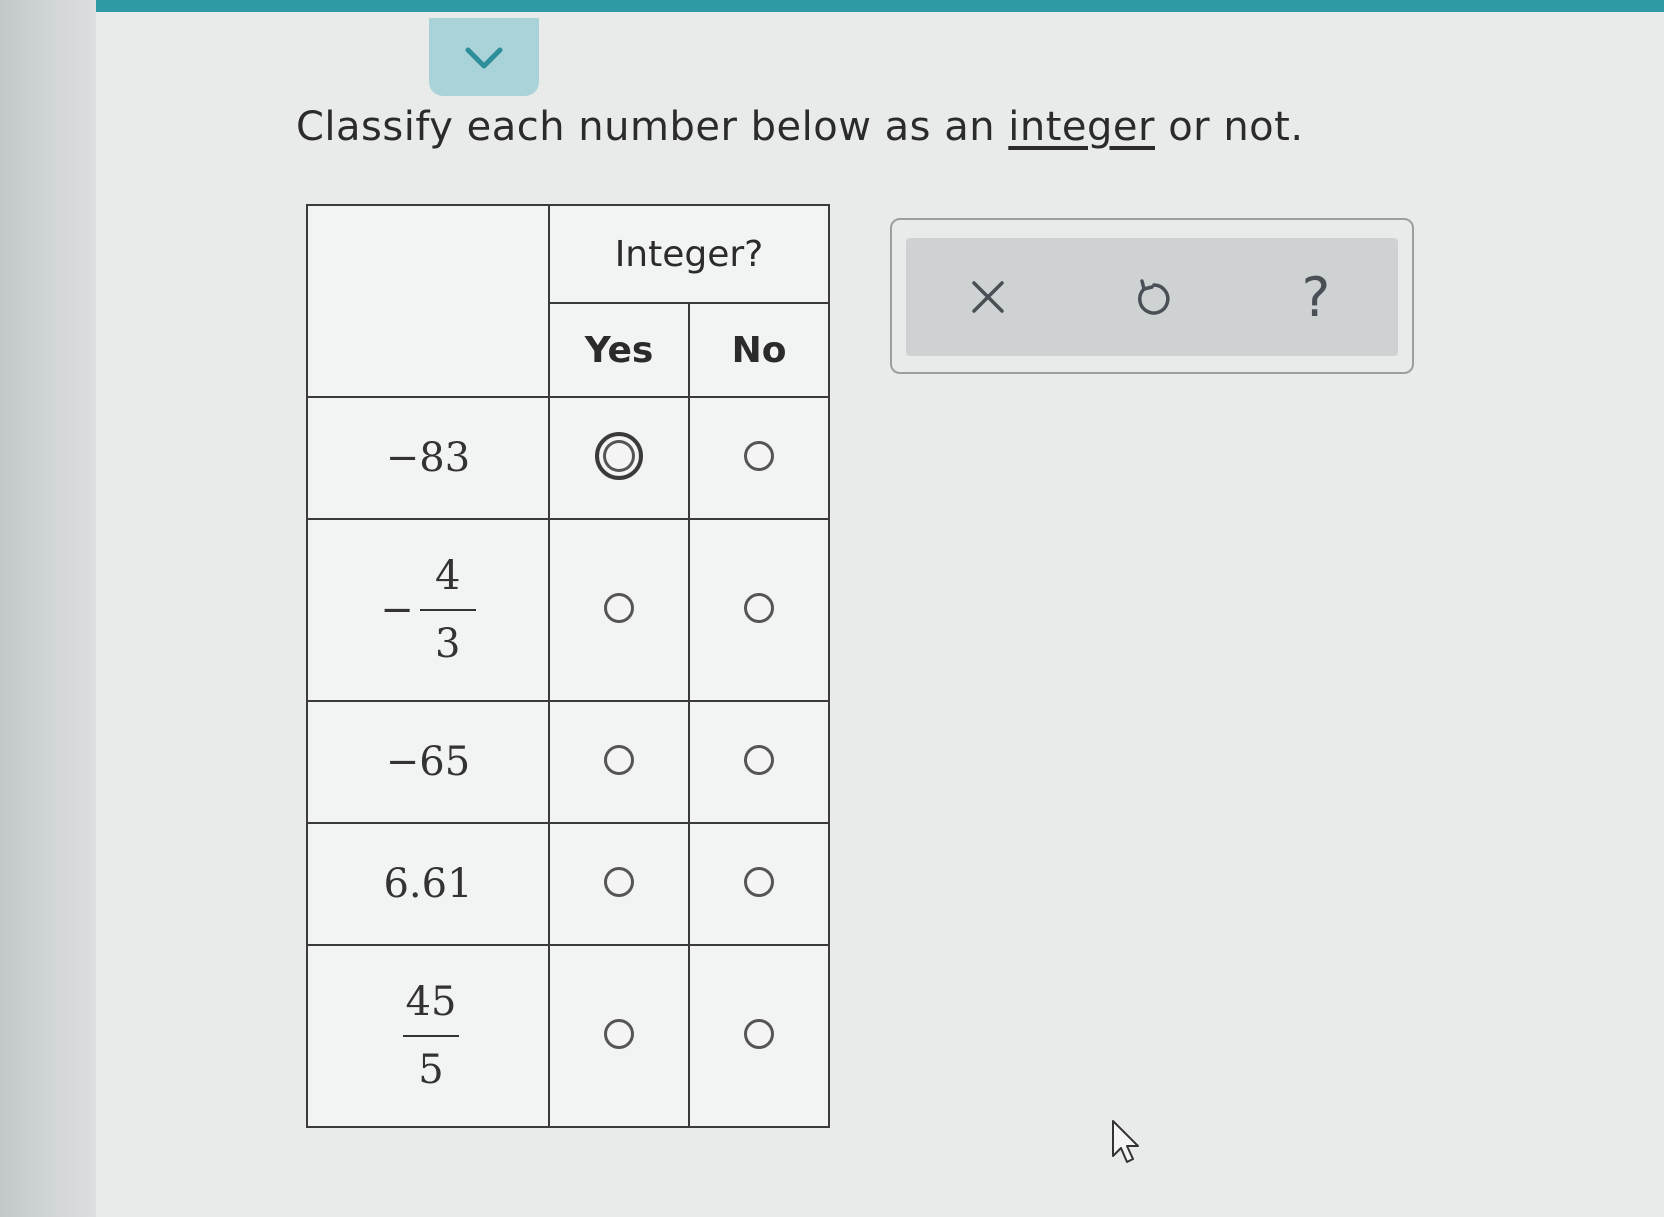 The height and width of the screenshot is (1217, 1664). I want to click on yes-column-header: Yes, so click(619, 350).